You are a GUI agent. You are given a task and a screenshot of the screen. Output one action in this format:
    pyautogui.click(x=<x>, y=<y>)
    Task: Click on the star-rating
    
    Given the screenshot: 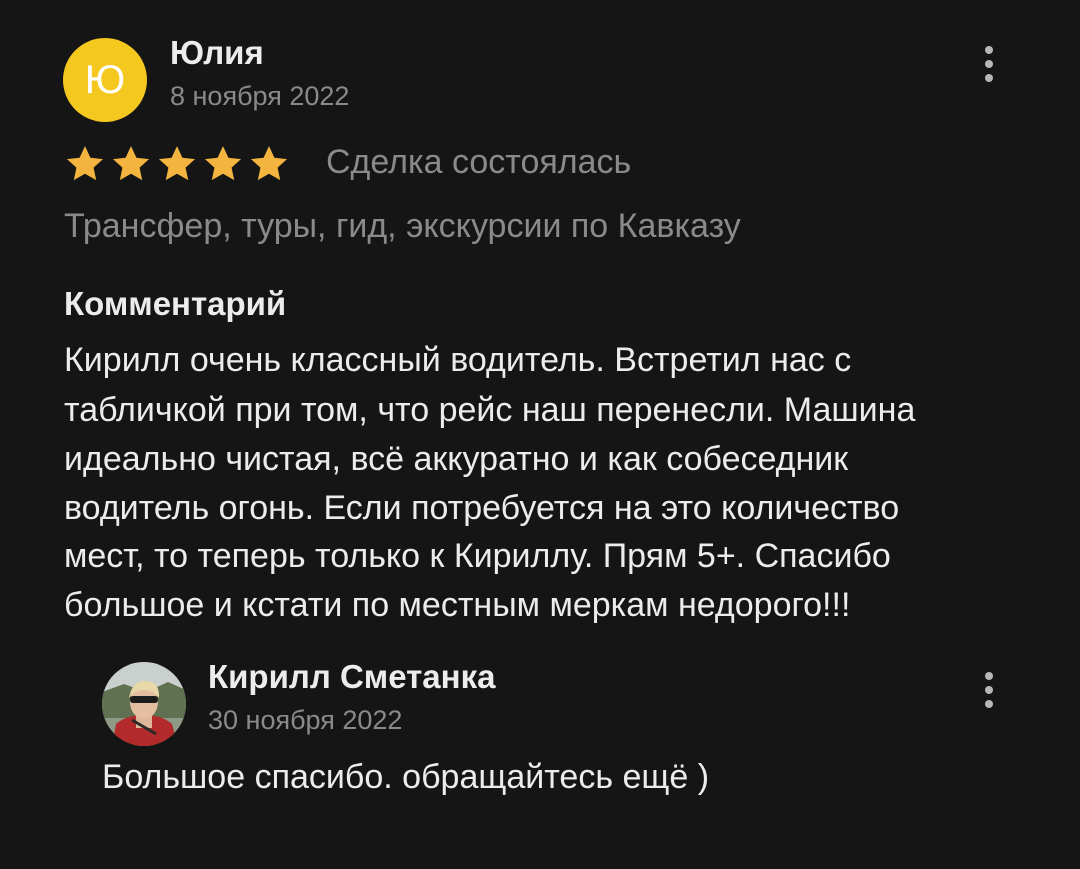 What is the action you would take?
    pyautogui.click(x=177, y=164)
    